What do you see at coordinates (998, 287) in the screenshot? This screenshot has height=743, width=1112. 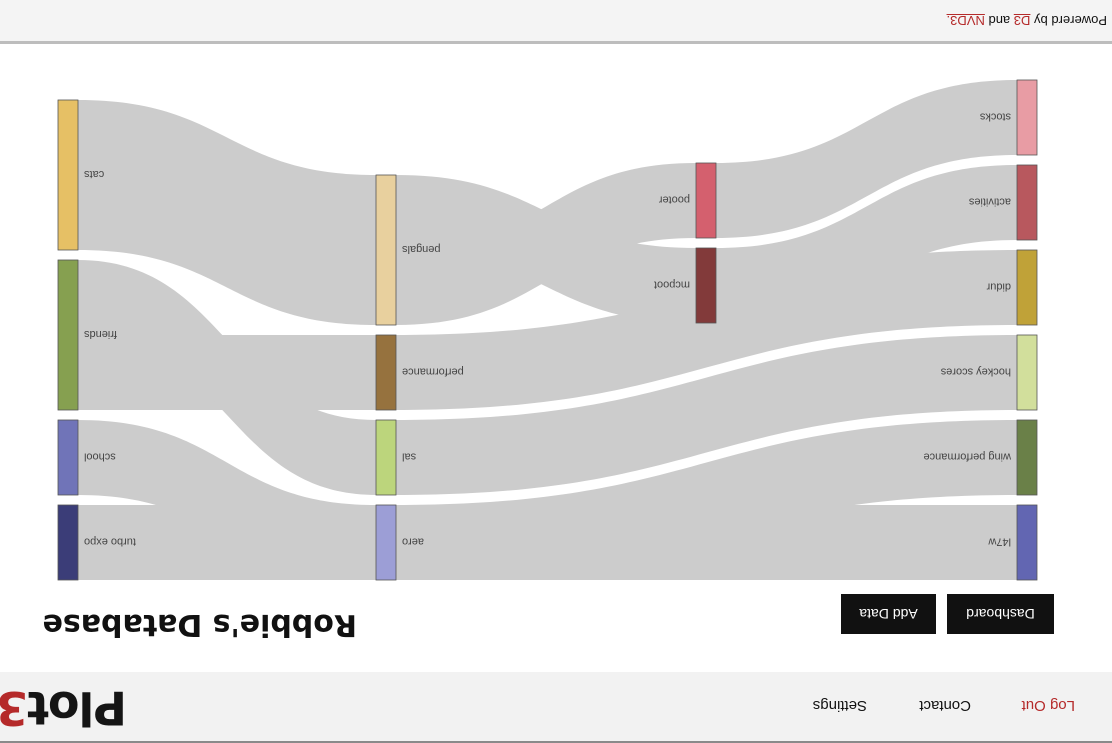 I see `sankey-label-didur: didur` at bounding box center [998, 287].